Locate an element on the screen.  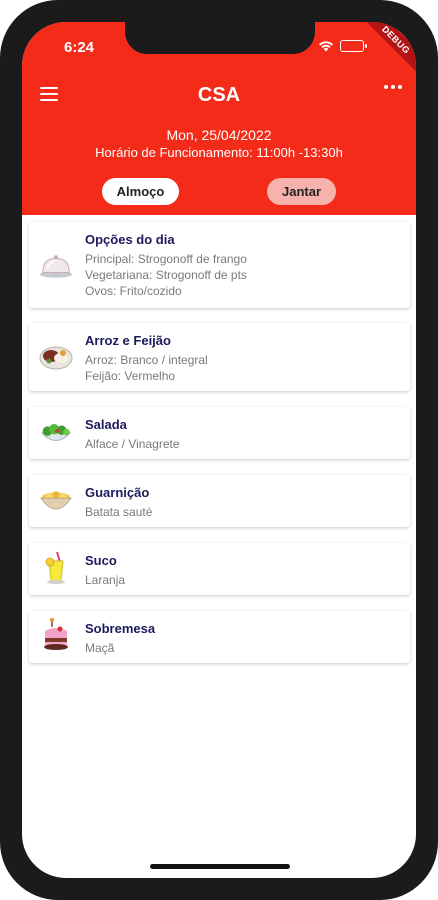
cake-icon is located at coordinates (56, 635).